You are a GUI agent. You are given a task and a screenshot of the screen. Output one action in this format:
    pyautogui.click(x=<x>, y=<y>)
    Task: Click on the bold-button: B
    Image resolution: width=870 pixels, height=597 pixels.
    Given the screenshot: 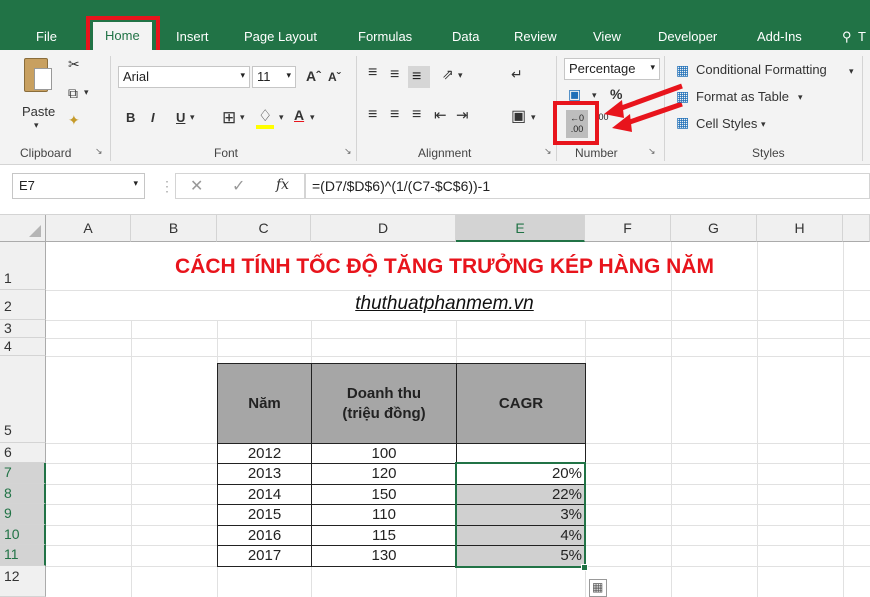 What is the action you would take?
    pyautogui.click(x=130, y=117)
    